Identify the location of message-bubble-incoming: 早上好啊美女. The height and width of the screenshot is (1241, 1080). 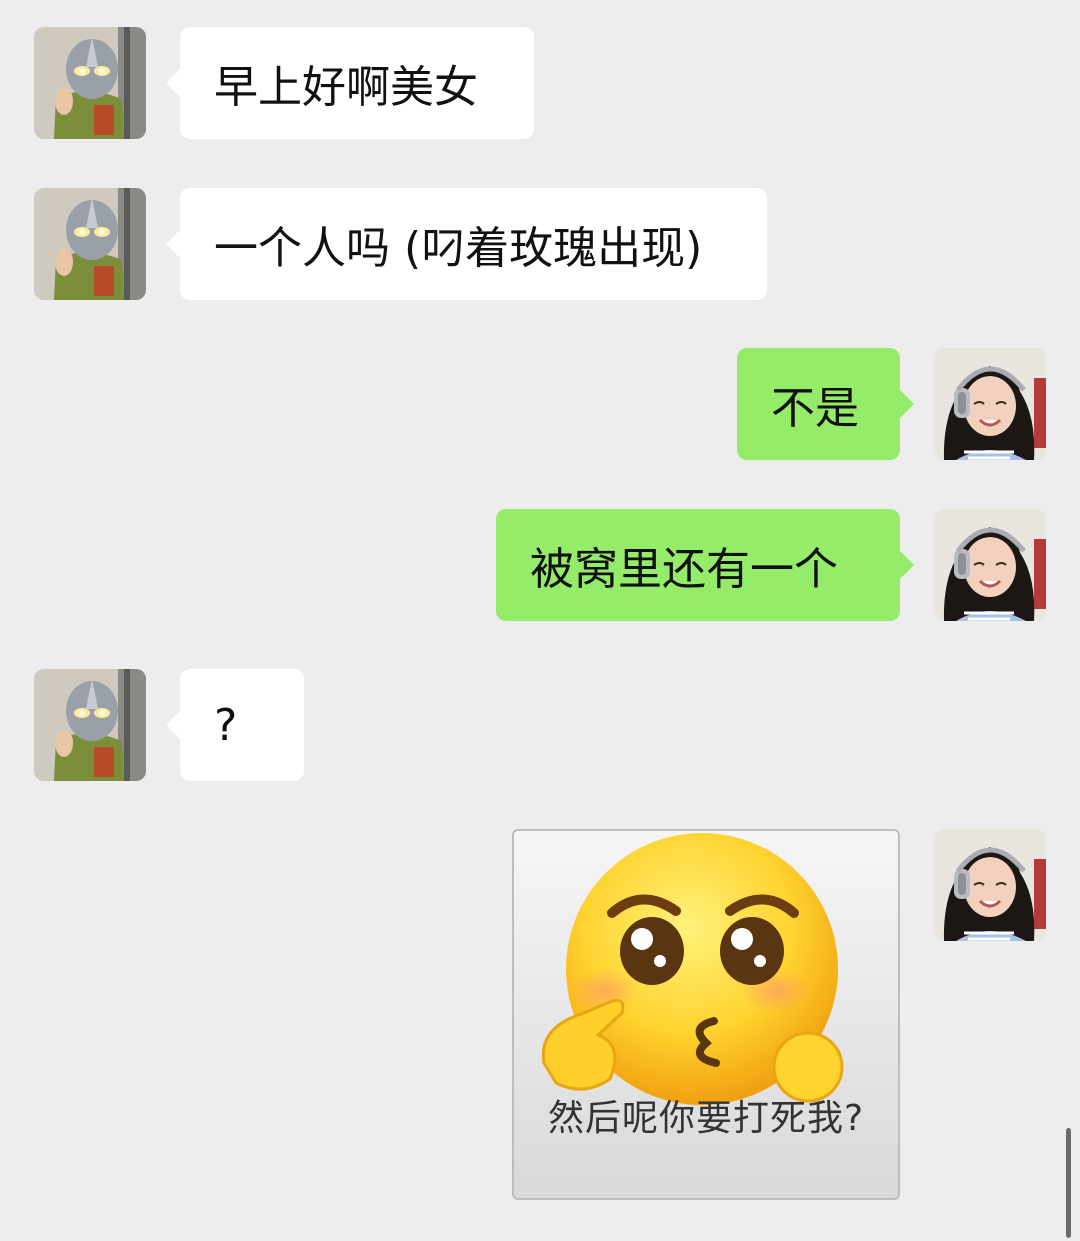
(350, 83).